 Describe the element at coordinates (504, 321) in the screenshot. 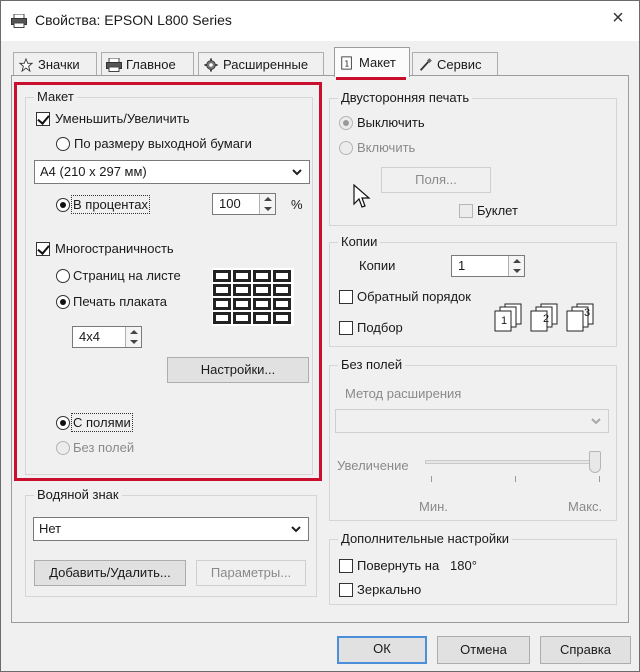

I see `collate-number: 1` at that location.